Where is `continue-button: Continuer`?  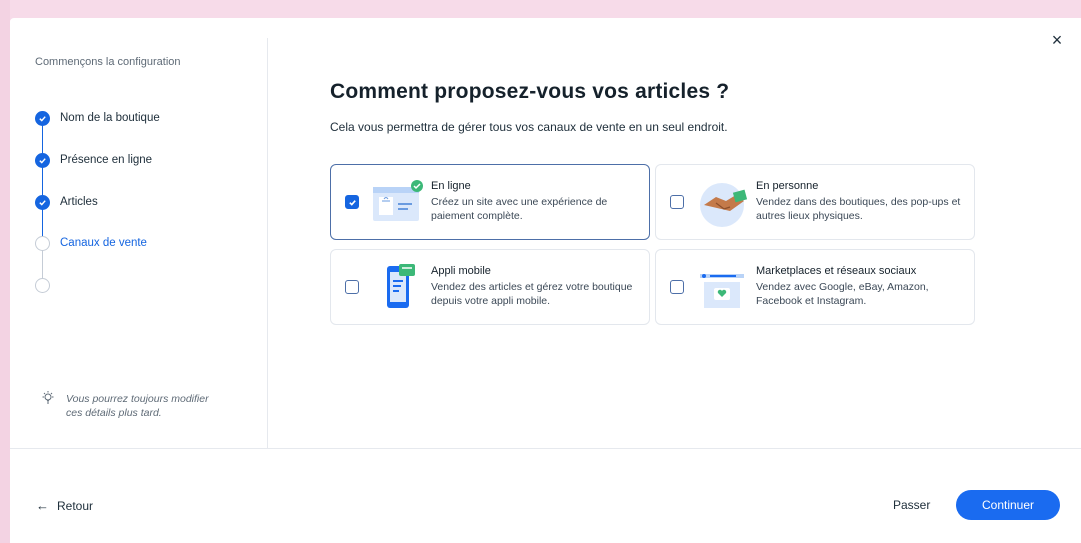
continue-button: Continuer is located at coordinates (1008, 505).